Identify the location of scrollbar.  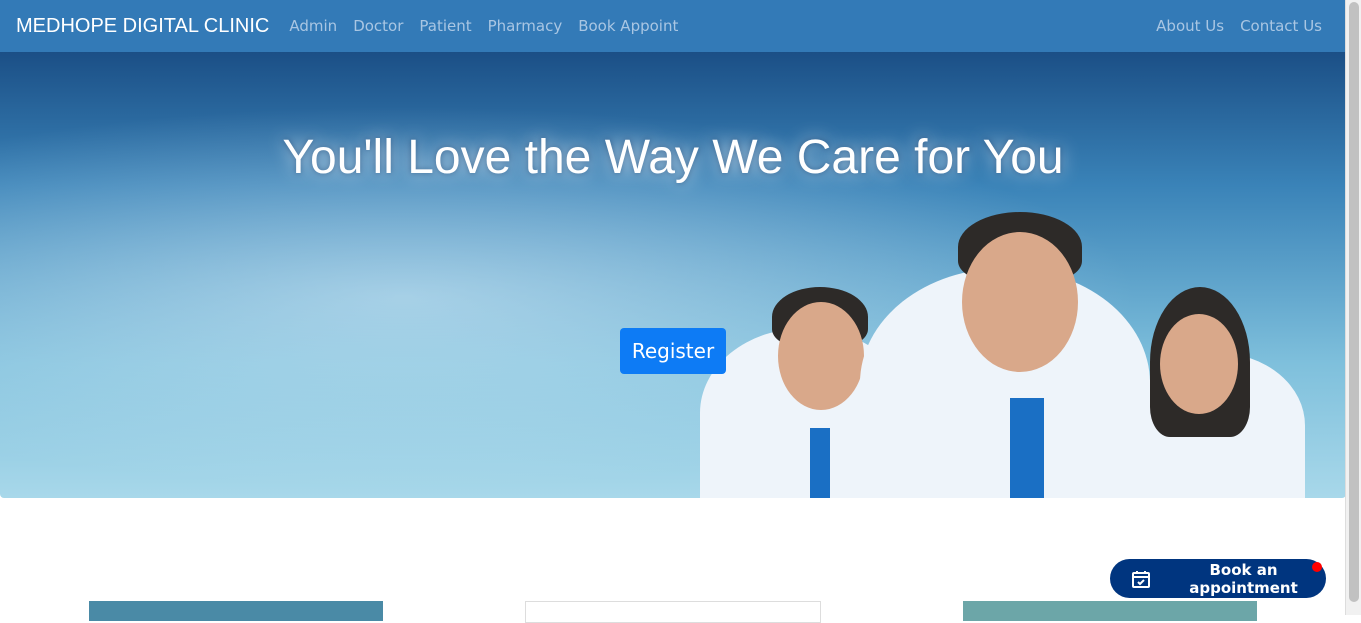
(1353, 307).